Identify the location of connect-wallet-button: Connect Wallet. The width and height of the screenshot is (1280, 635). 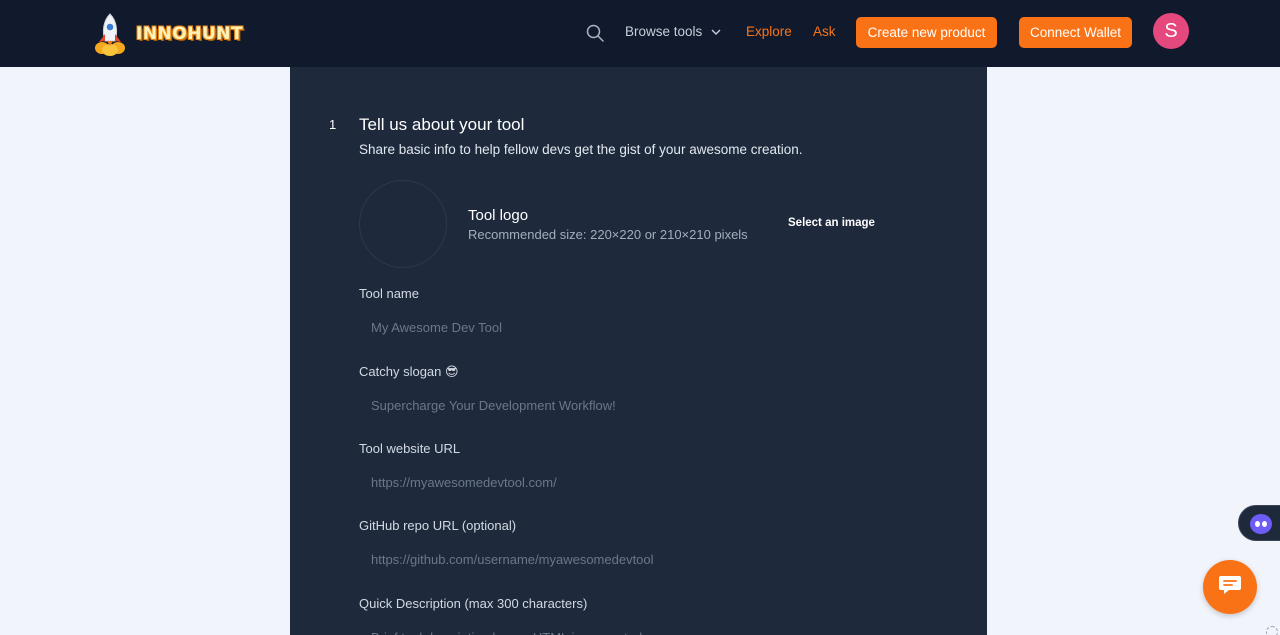
(1075, 32).